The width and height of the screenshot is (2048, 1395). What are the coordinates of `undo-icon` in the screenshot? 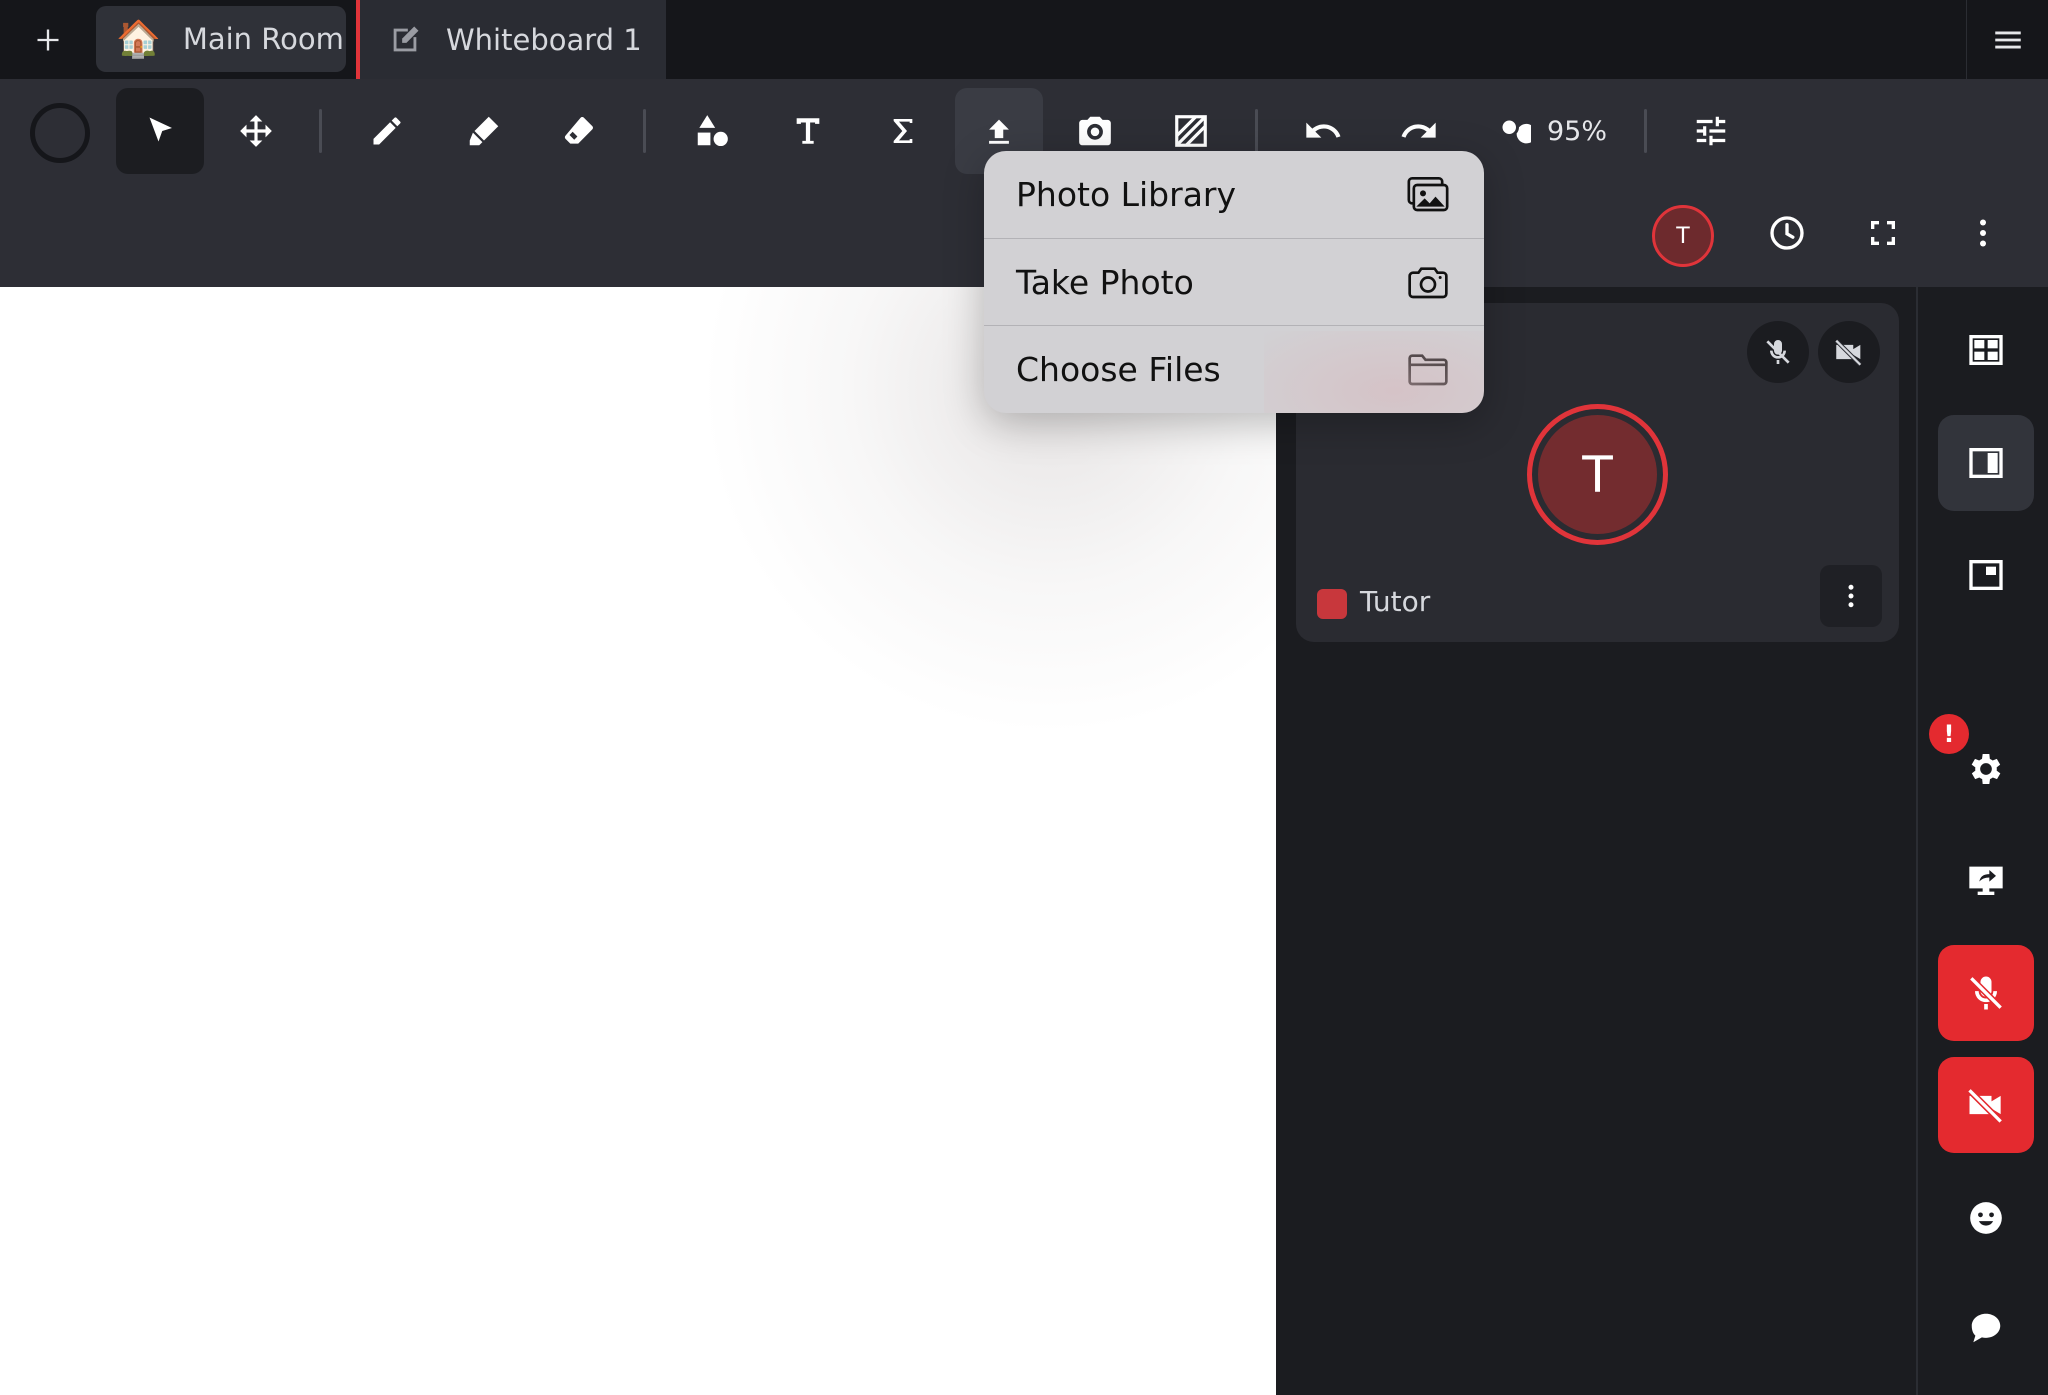 It's located at (1323, 130).